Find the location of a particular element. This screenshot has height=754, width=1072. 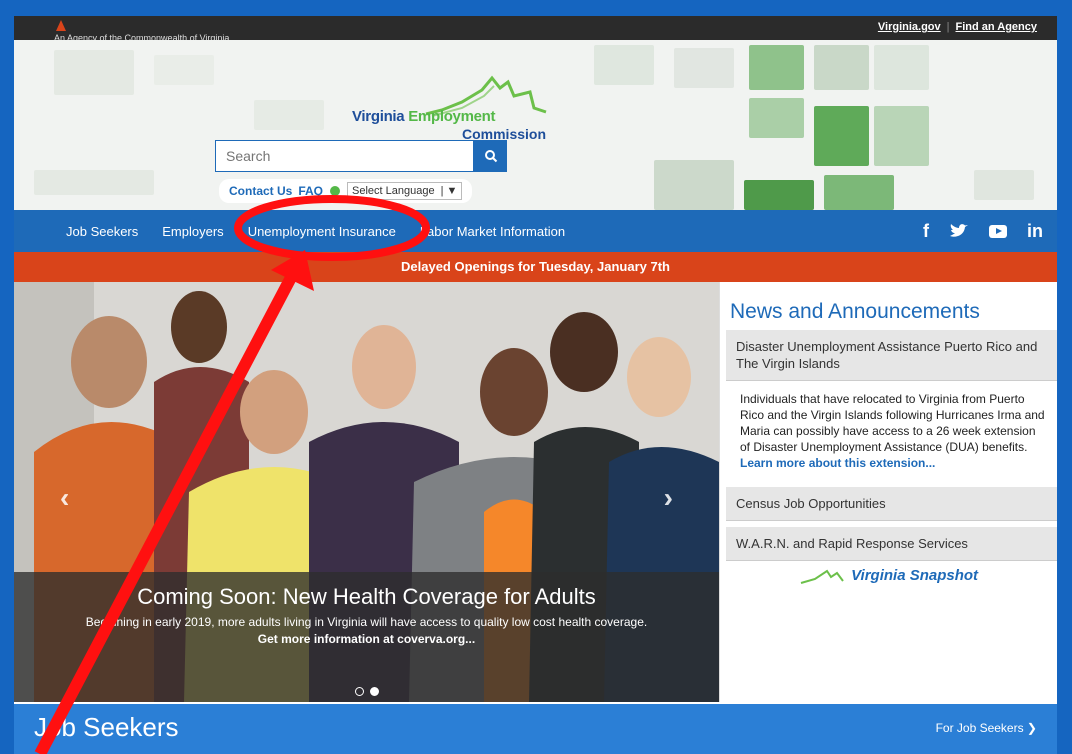

vec-logo: Virginia Employment Commission is located at coordinates (452, 106).